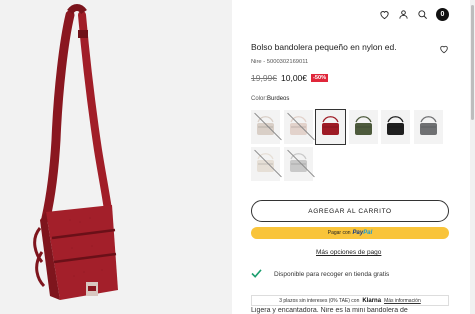 The width and height of the screenshot is (475, 314). What do you see at coordinates (472, 62) in the screenshot?
I see `scrollbar-thumb` at bounding box center [472, 62].